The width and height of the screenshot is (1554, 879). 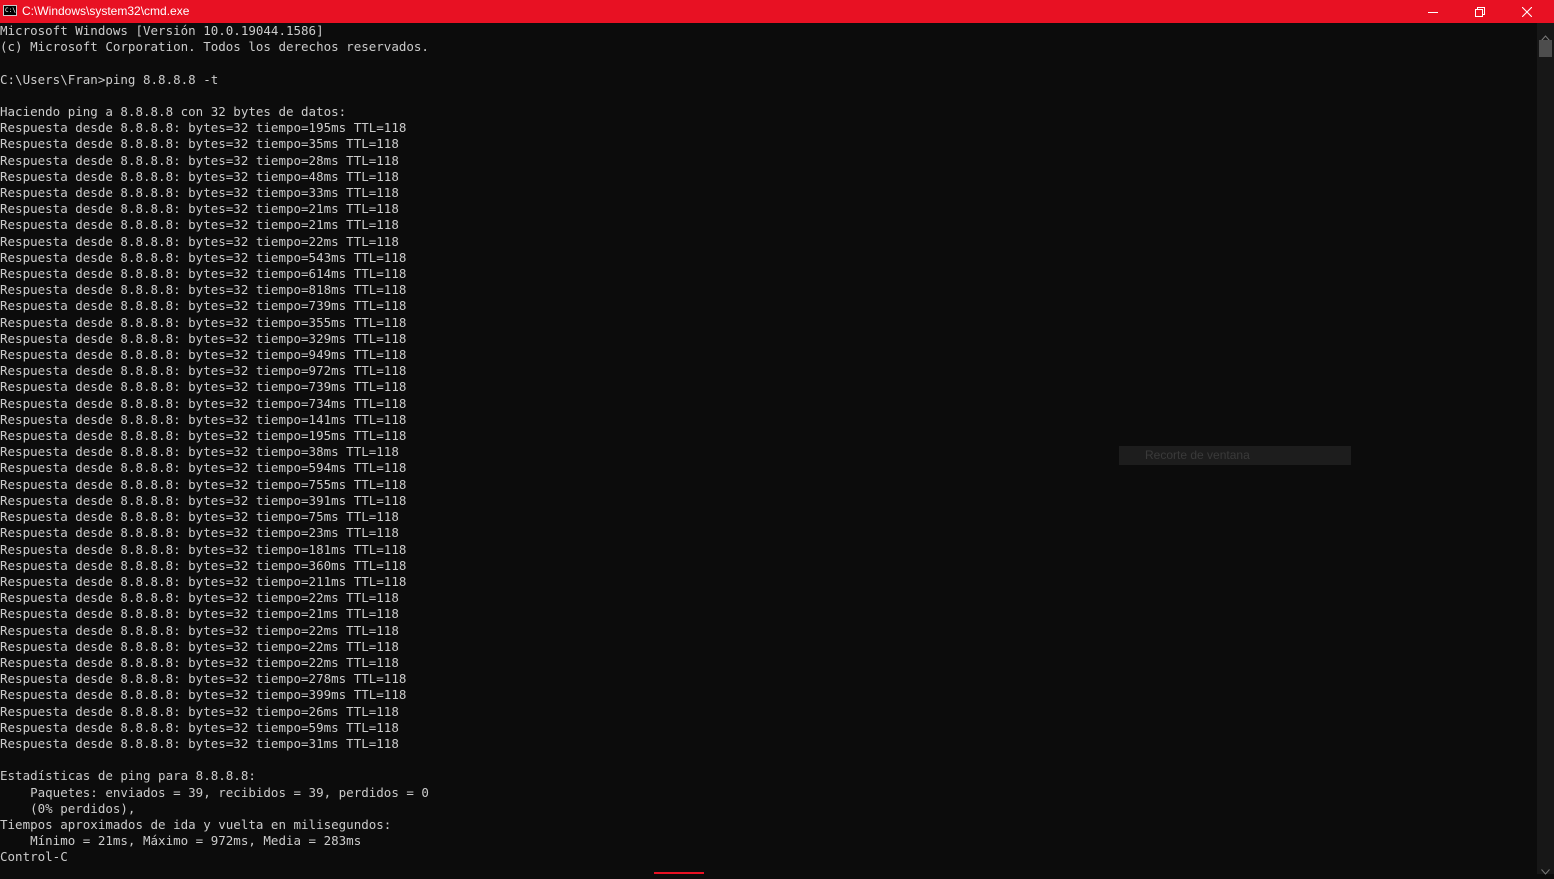 What do you see at coordinates (1545, 48) in the screenshot?
I see `scroll-thumb` at bounding box center [1545, 48].